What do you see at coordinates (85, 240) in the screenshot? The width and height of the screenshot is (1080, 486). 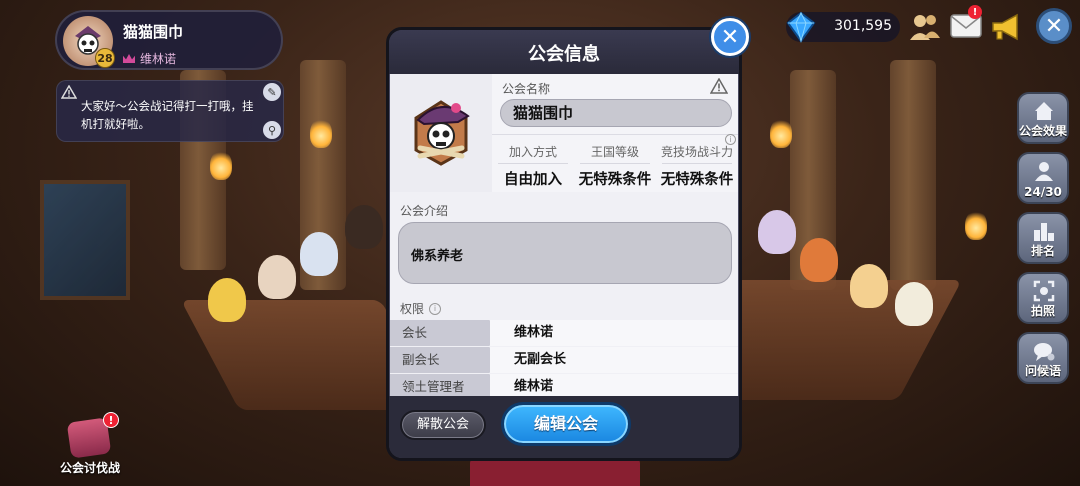 I see `stained-window` at bounding box center [85, 240].